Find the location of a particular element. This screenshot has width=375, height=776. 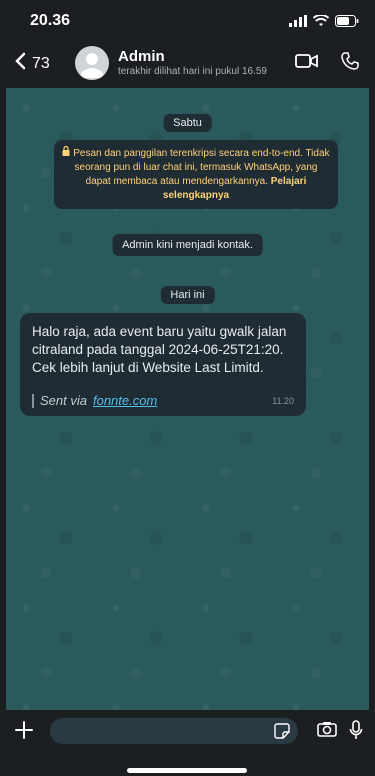

avatar is located at coordinates (92, 63).